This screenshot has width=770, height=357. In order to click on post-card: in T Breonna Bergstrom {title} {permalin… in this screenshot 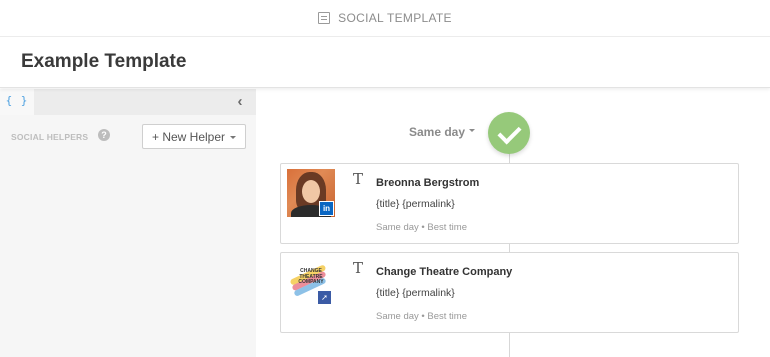, I will do `click(509, 203)`.